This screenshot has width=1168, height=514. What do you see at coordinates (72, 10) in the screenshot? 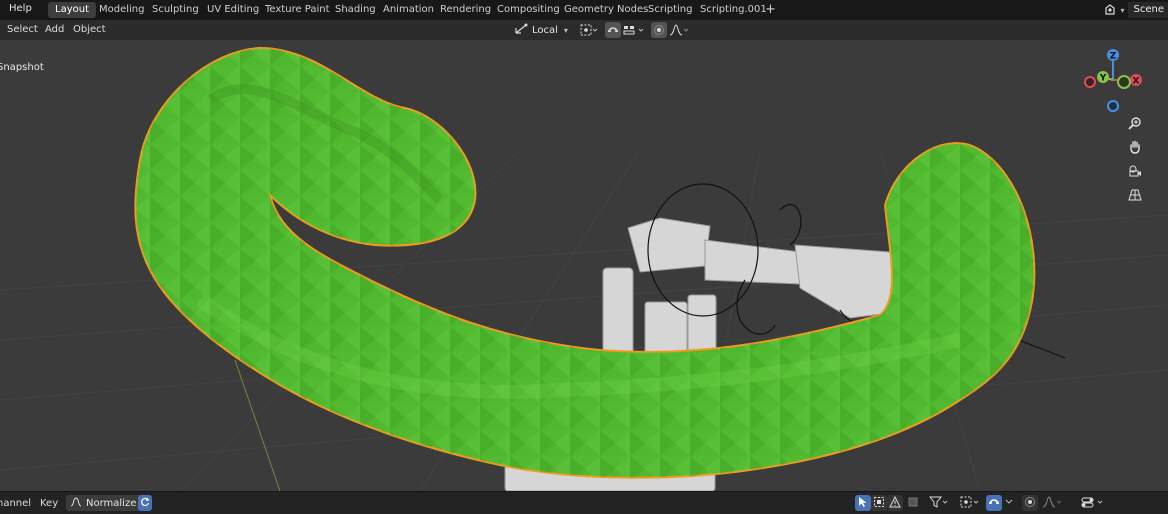
I see `tab-layout: Layout` at bounding box center [72, 10].